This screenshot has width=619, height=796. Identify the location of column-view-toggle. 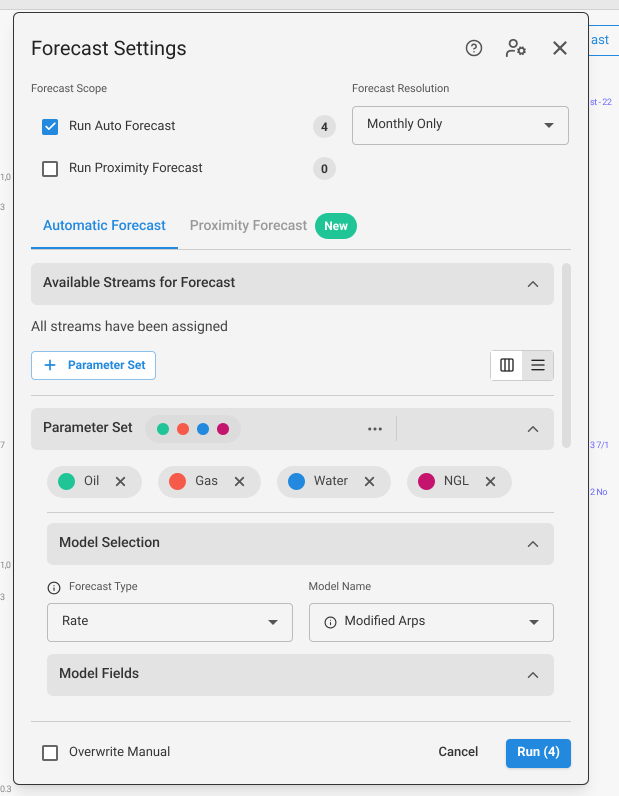
(506, 365).